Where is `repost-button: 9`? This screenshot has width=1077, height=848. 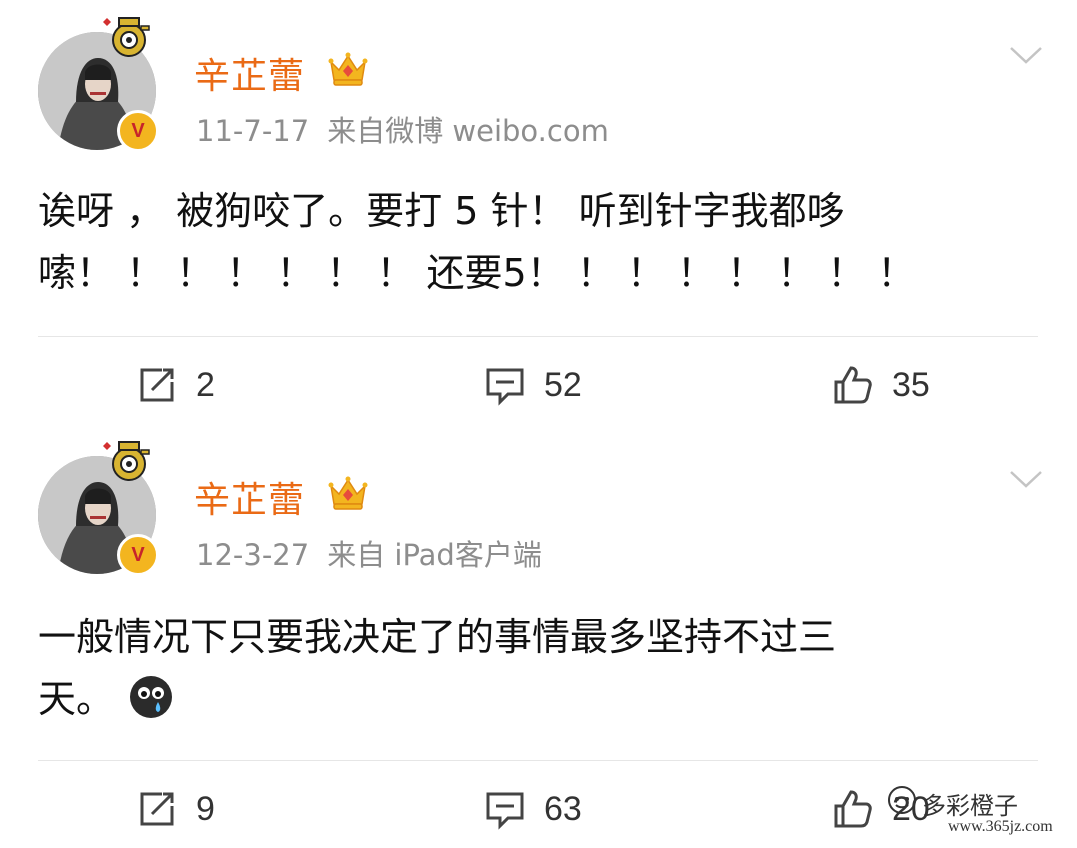
repost-button: 9 is located at coordinates (175, 809).